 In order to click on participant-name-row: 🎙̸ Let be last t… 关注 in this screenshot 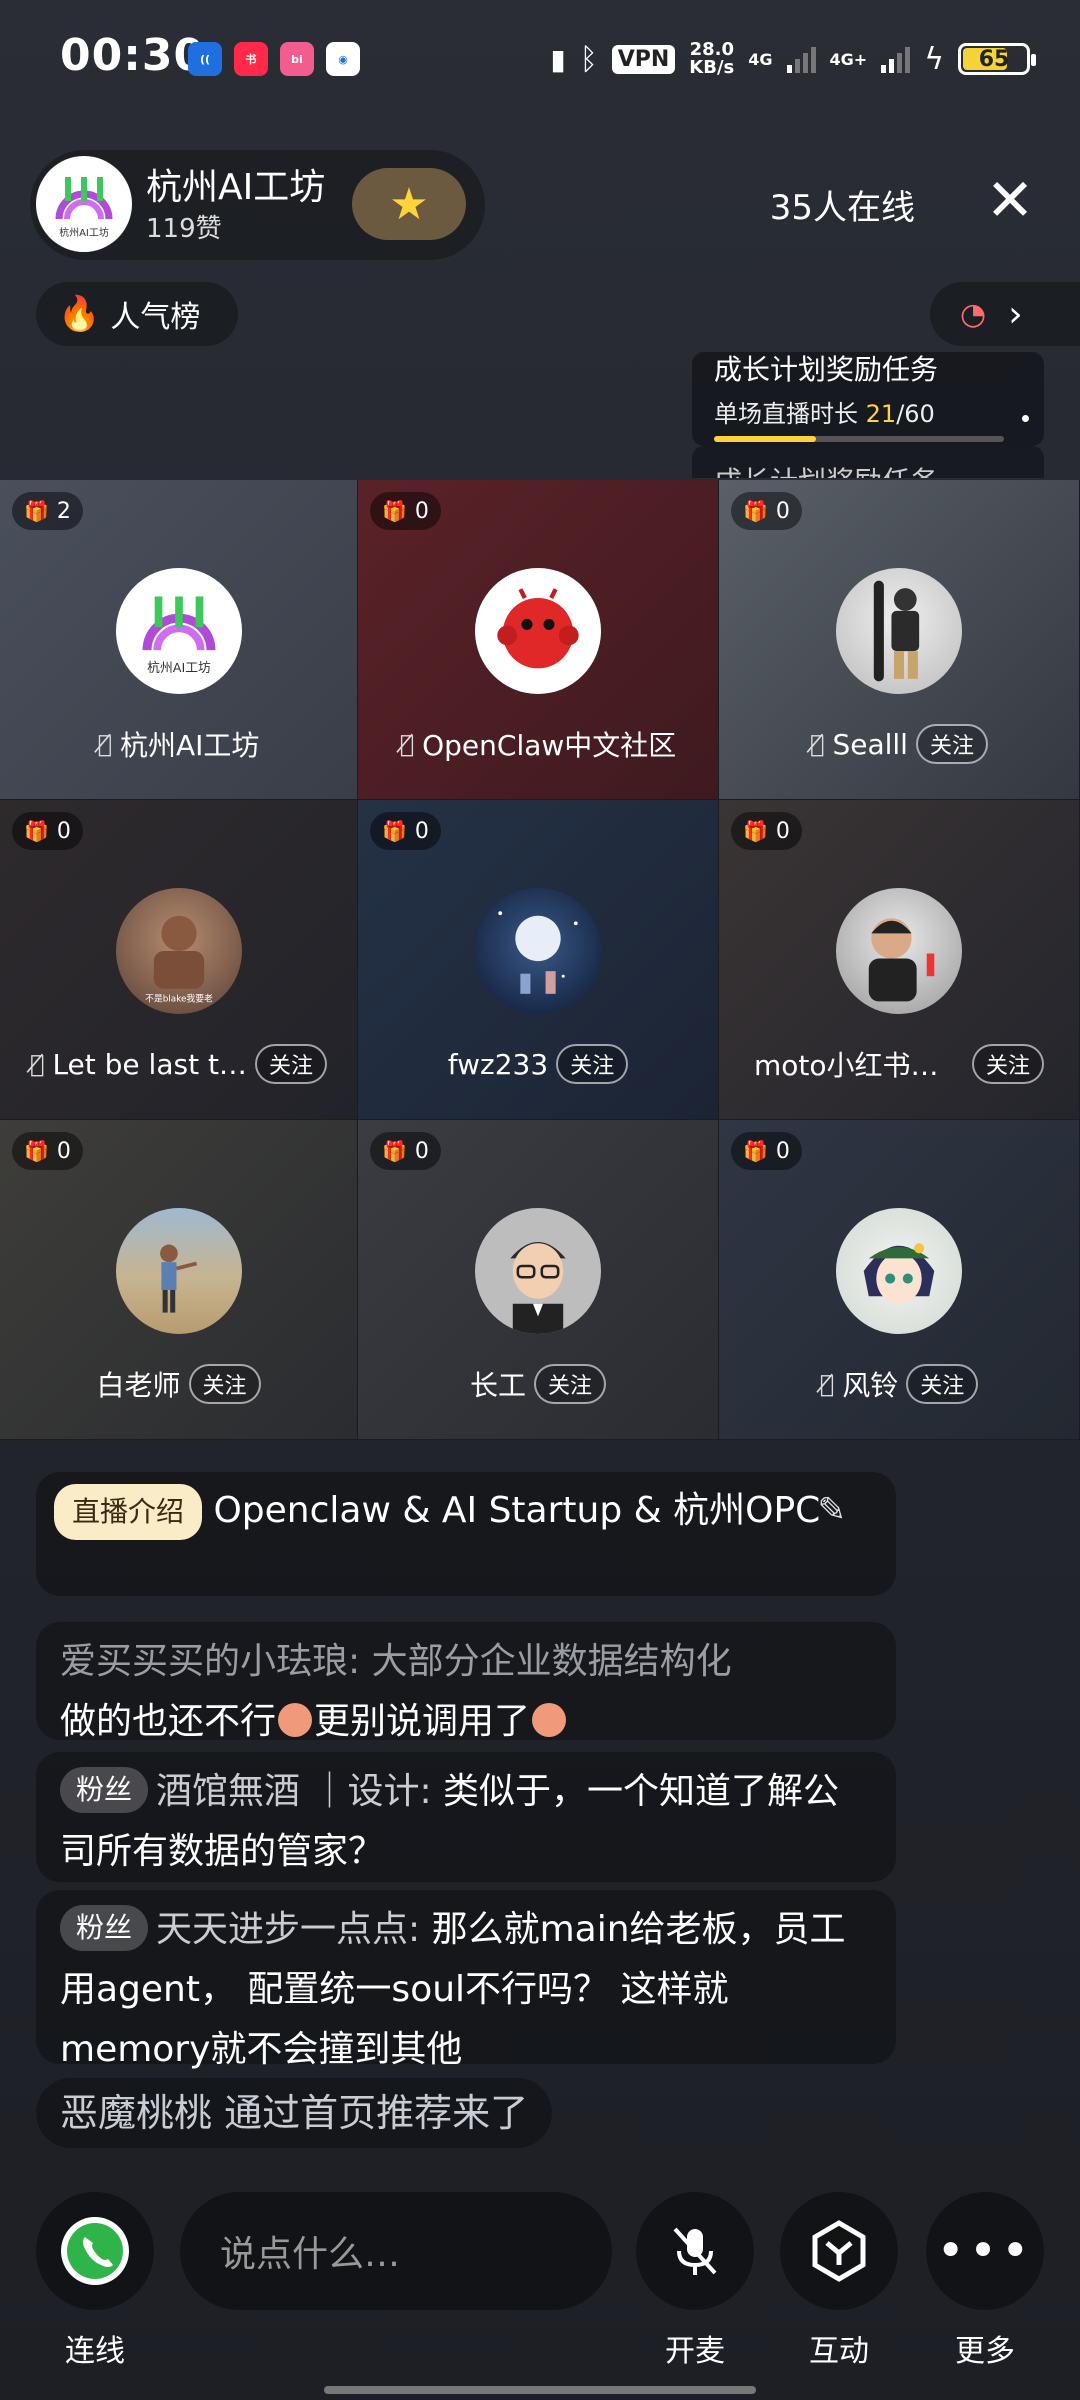, I will do `click(178, 1064)`.